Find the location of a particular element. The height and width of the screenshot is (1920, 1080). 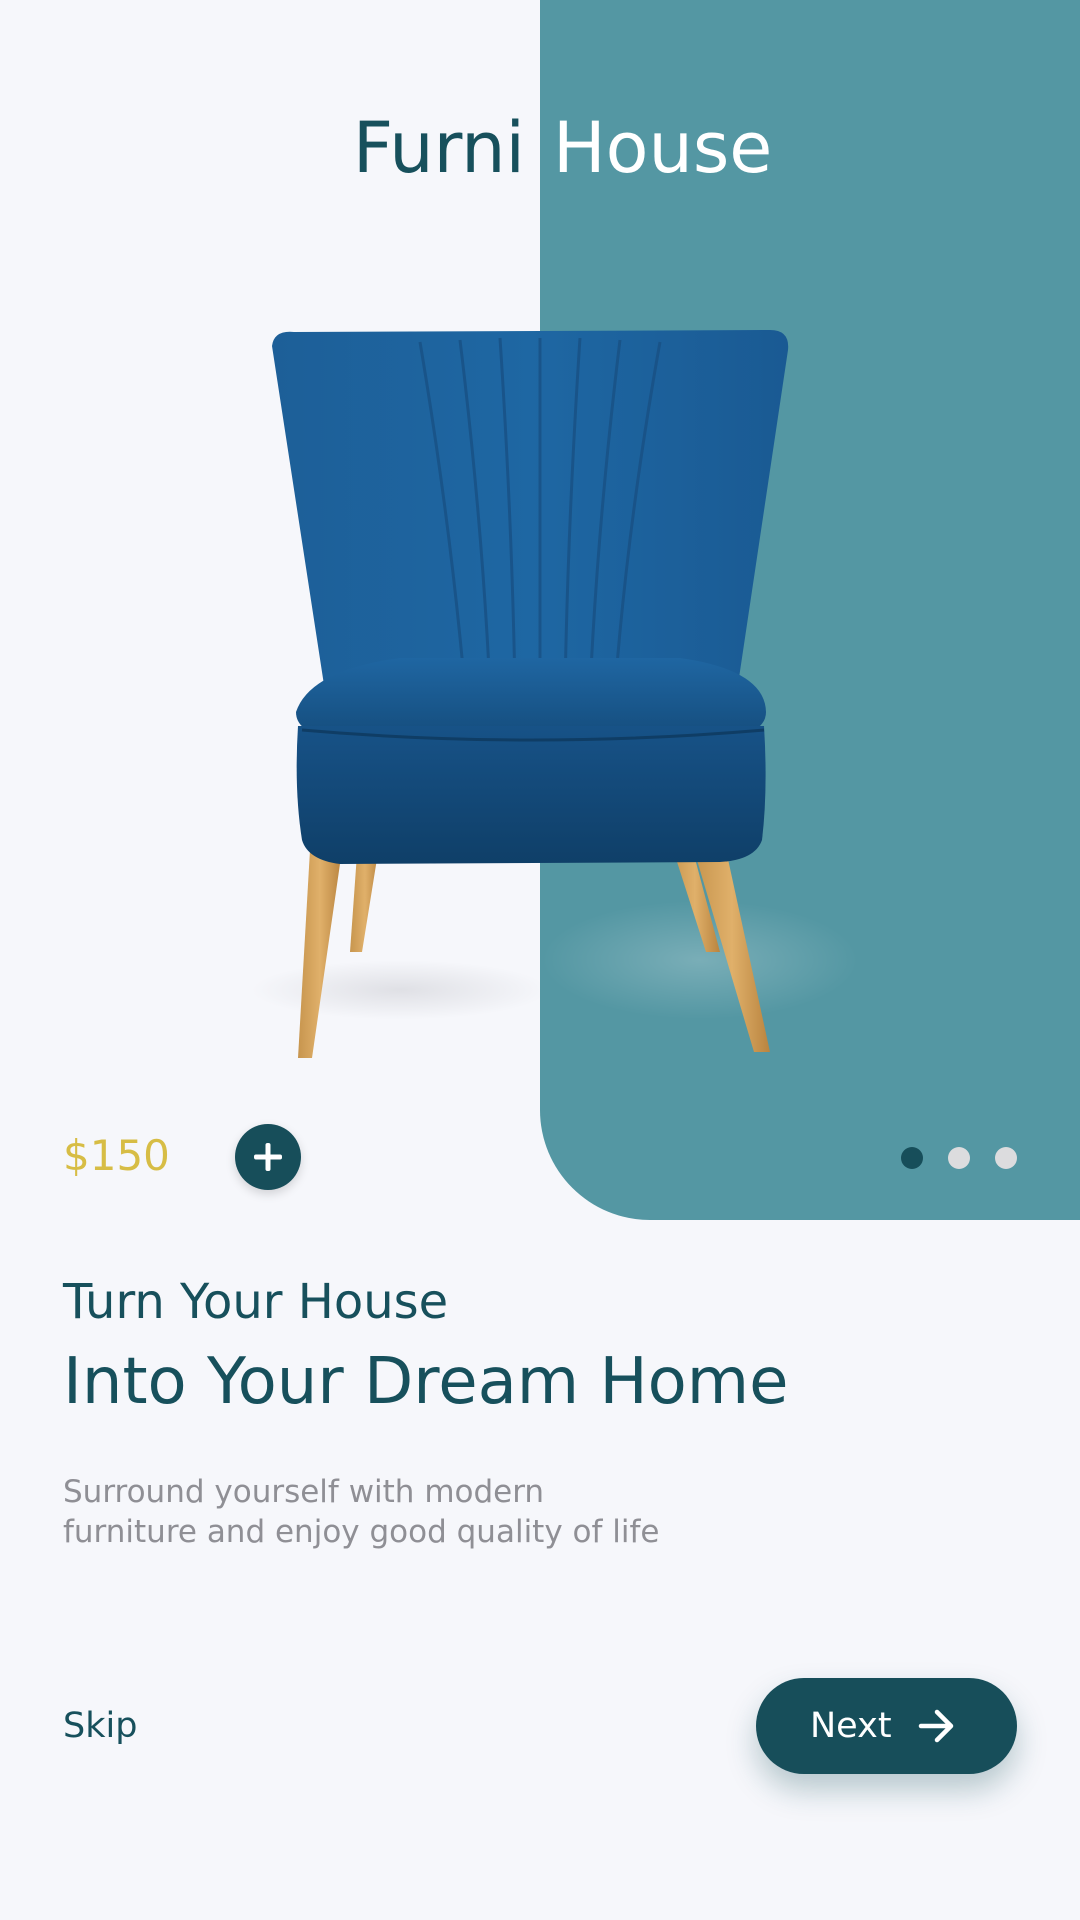

description-line-1: Surround yourself with modern is located at coordinates (304, 1492).